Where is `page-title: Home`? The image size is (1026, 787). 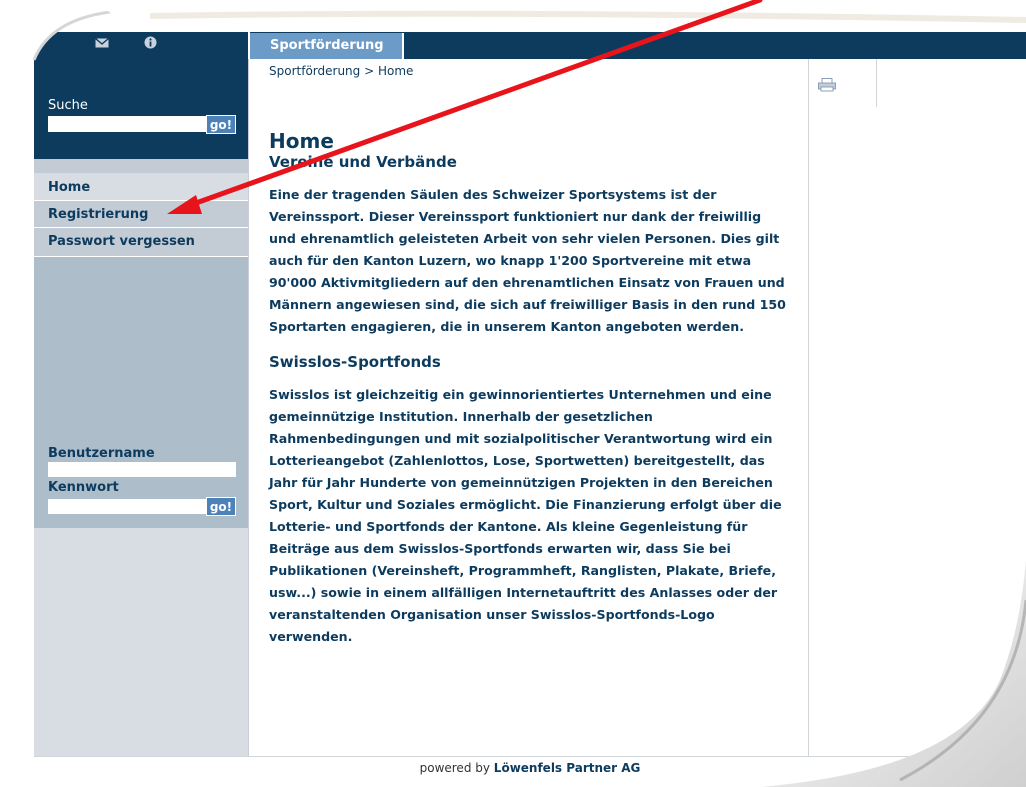 page-title: Home is located at coordinates (301, 141).